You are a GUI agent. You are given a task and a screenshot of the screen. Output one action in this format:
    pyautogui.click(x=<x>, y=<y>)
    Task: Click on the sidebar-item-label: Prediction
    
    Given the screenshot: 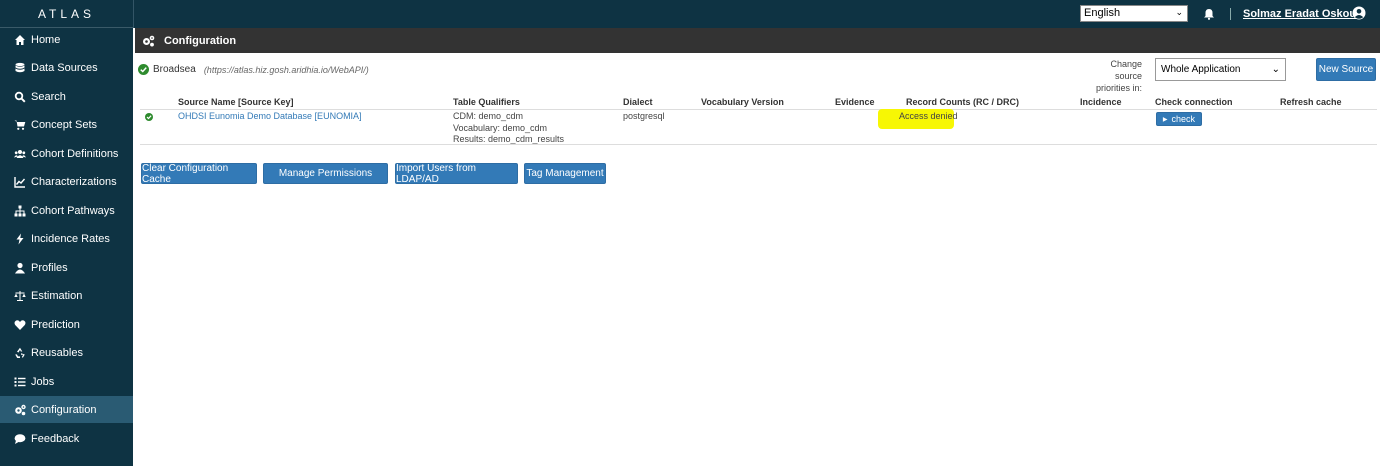 What is the action you would take?
    pyautogui.click(x=55, y=324)
    